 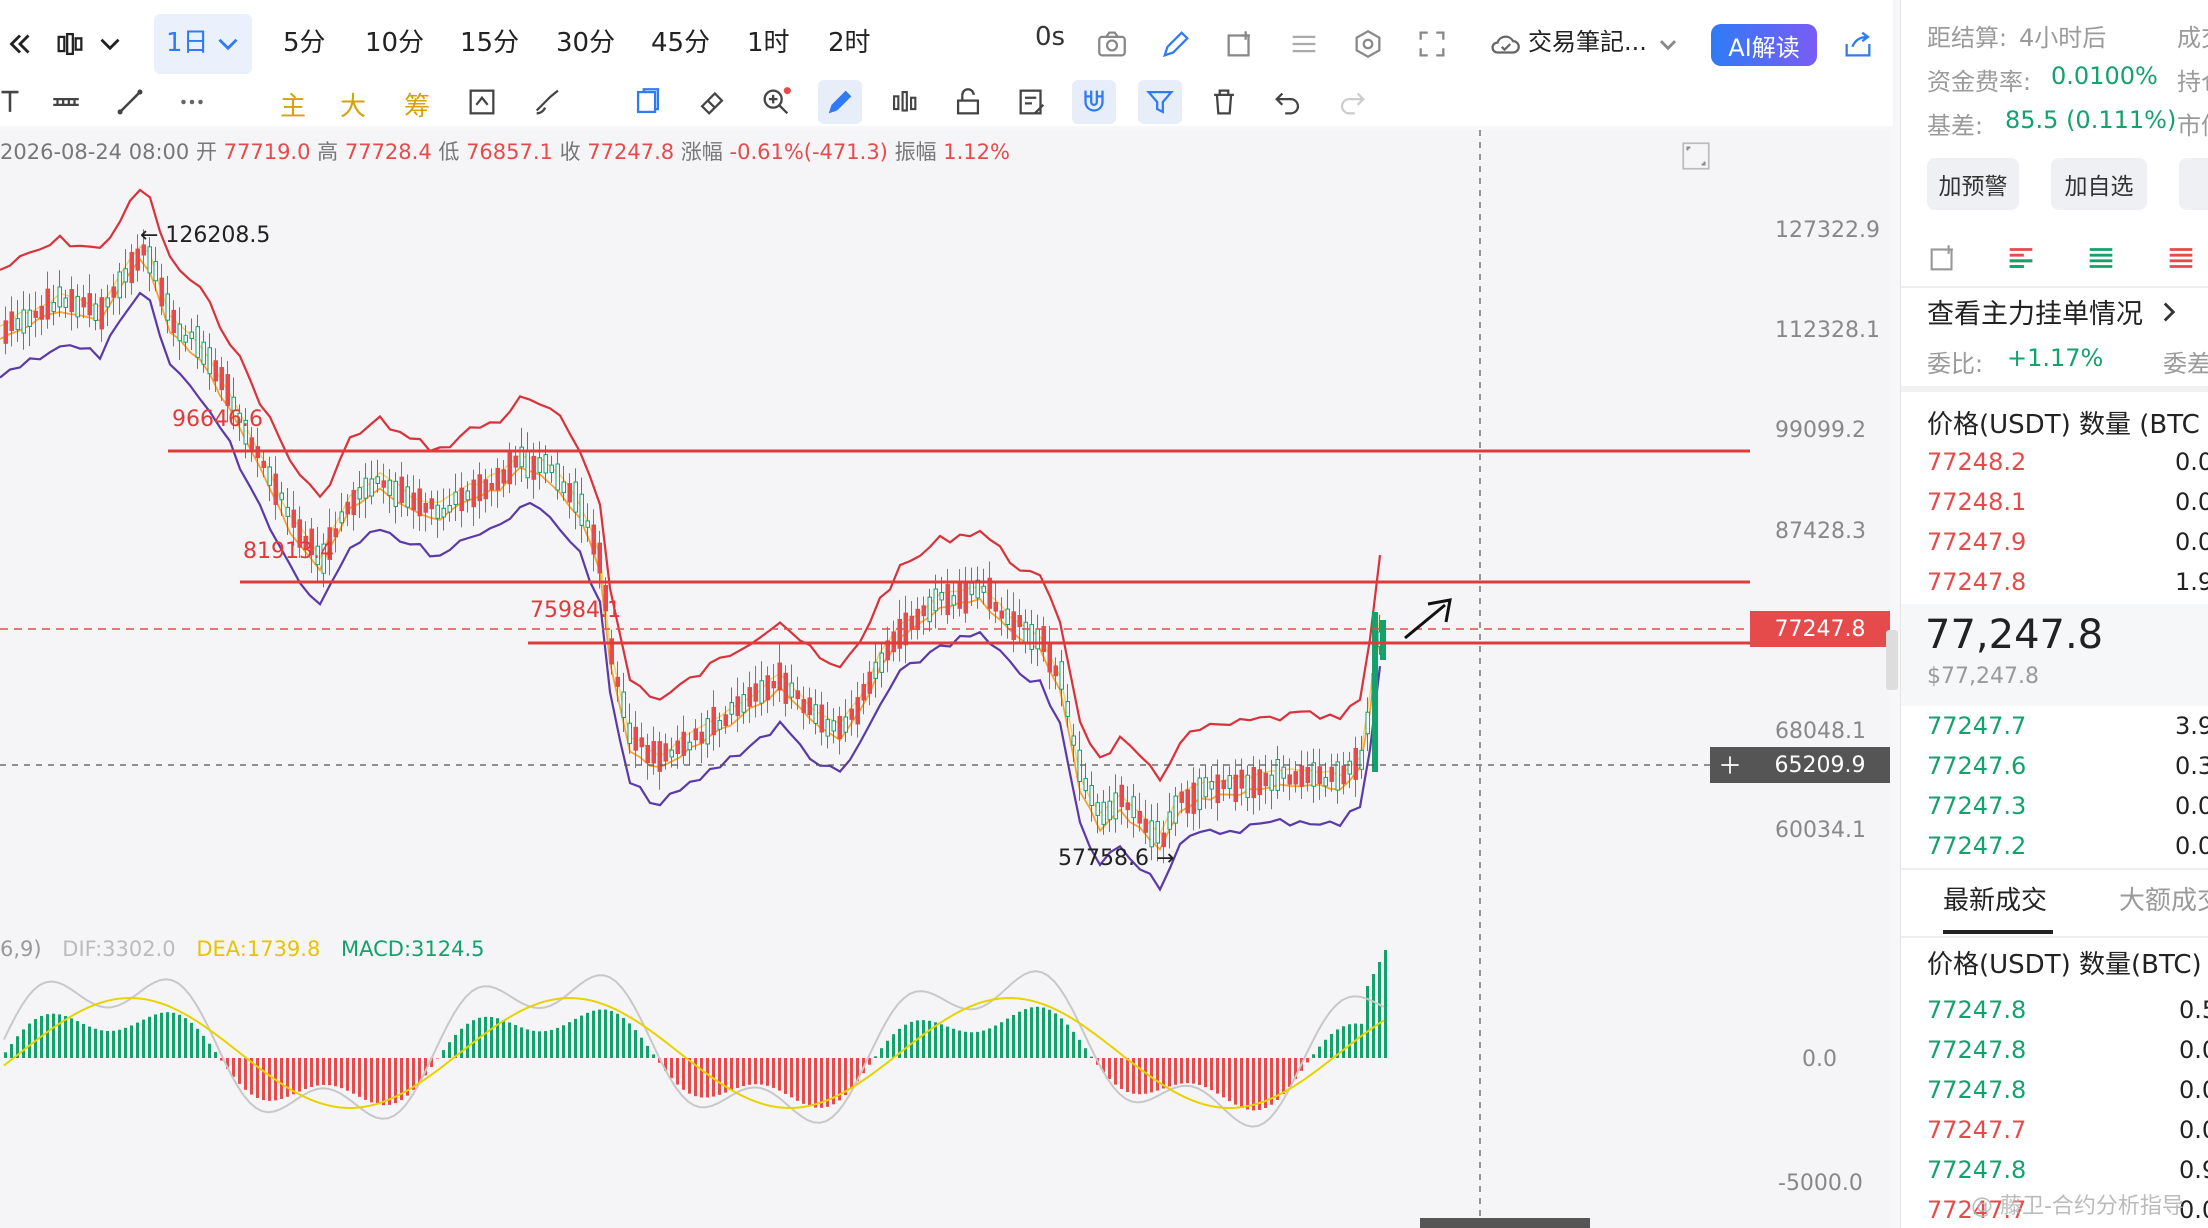 I want to click on refresh-box-icon, so click(x=482, y=102).